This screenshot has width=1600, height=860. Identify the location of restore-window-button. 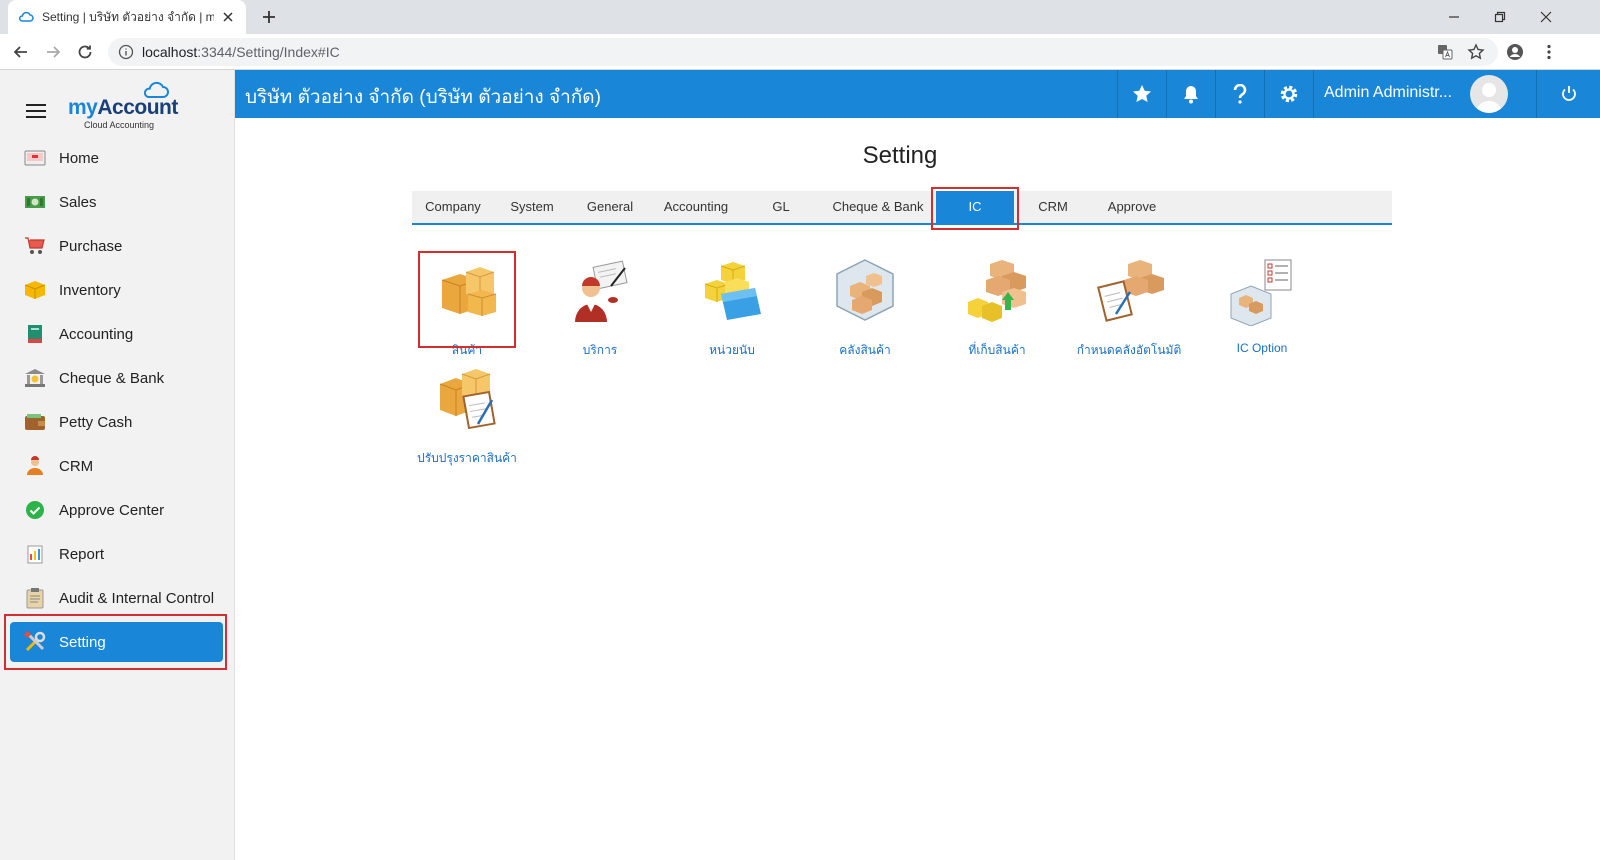
(1500, 17).